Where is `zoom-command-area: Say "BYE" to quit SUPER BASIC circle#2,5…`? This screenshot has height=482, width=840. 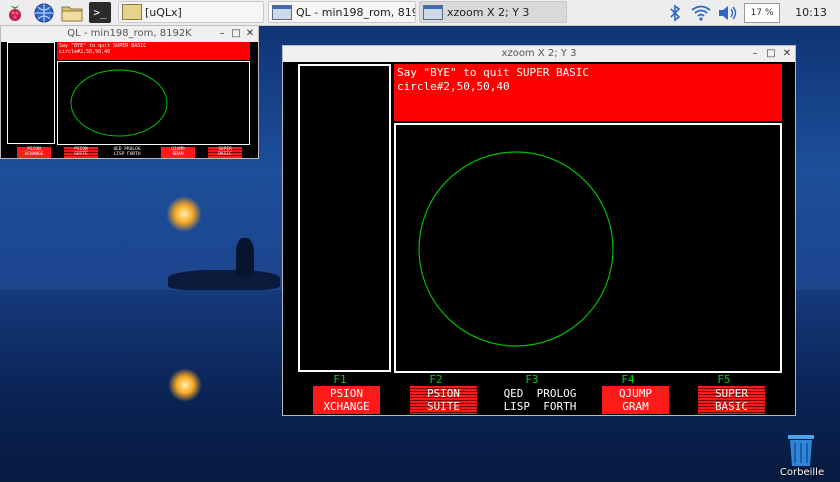 zoom-command-area: Say "BYE" to quit SUPER BASIC circle#2,5… is located at coordinates (588, 92).